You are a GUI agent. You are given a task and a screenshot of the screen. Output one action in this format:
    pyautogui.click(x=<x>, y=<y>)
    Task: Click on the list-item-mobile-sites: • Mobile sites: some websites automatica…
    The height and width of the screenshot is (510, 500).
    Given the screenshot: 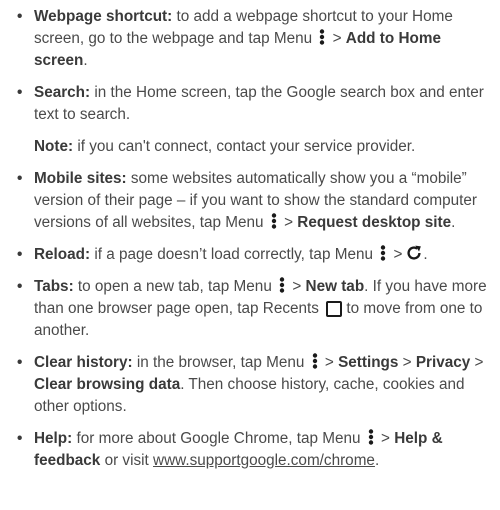 What is the action you would take?
    pyautogui.click(x=250, y=201)
    